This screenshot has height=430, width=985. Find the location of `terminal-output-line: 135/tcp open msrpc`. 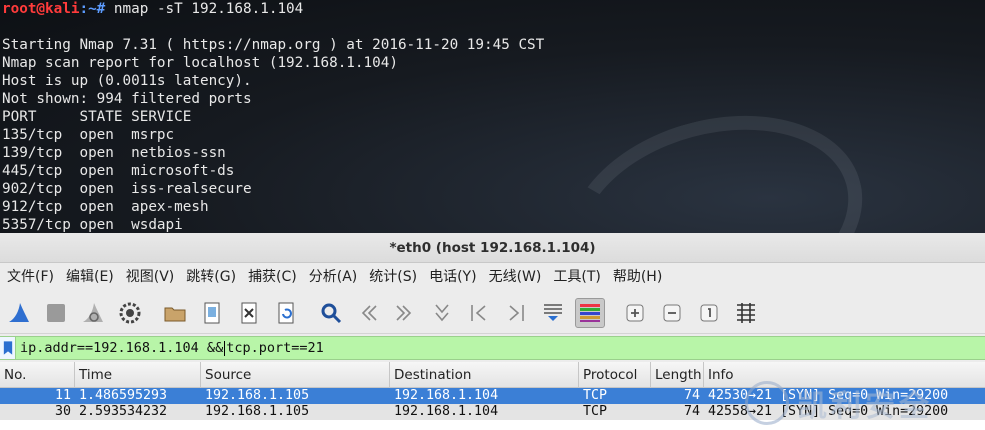

terminal-output-line: 135/tcp open msrpc is located at coordinates (88, 135).